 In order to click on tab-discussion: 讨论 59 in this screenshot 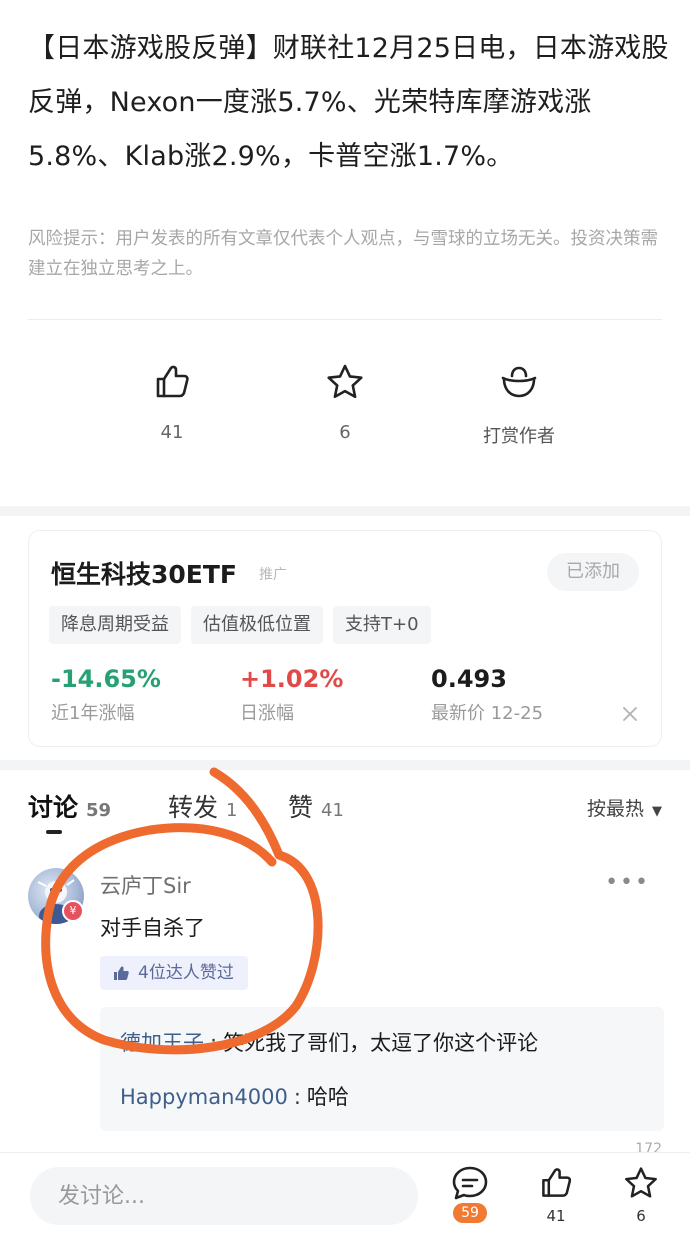, I will do `click(69, 806)`.